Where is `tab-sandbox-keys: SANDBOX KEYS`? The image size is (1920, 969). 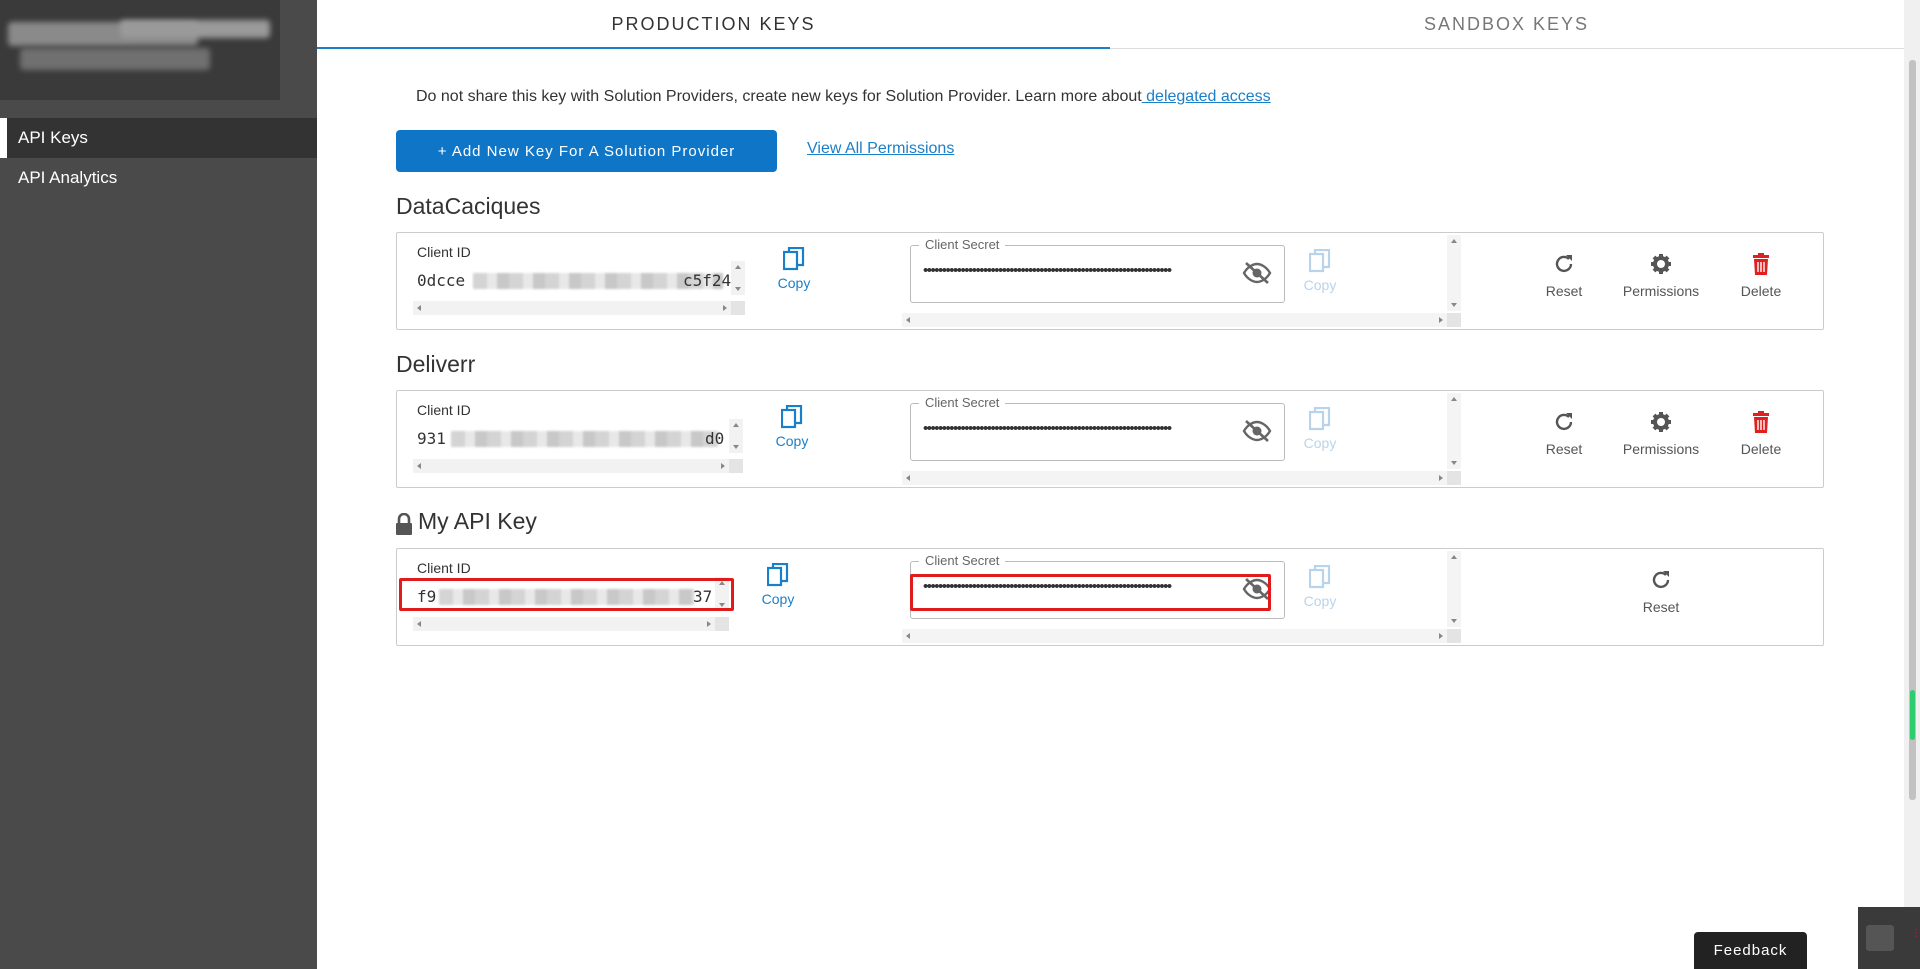
tab-sandbox-keys: SANDBOX KEYS is located at coordinates (1506, 24).